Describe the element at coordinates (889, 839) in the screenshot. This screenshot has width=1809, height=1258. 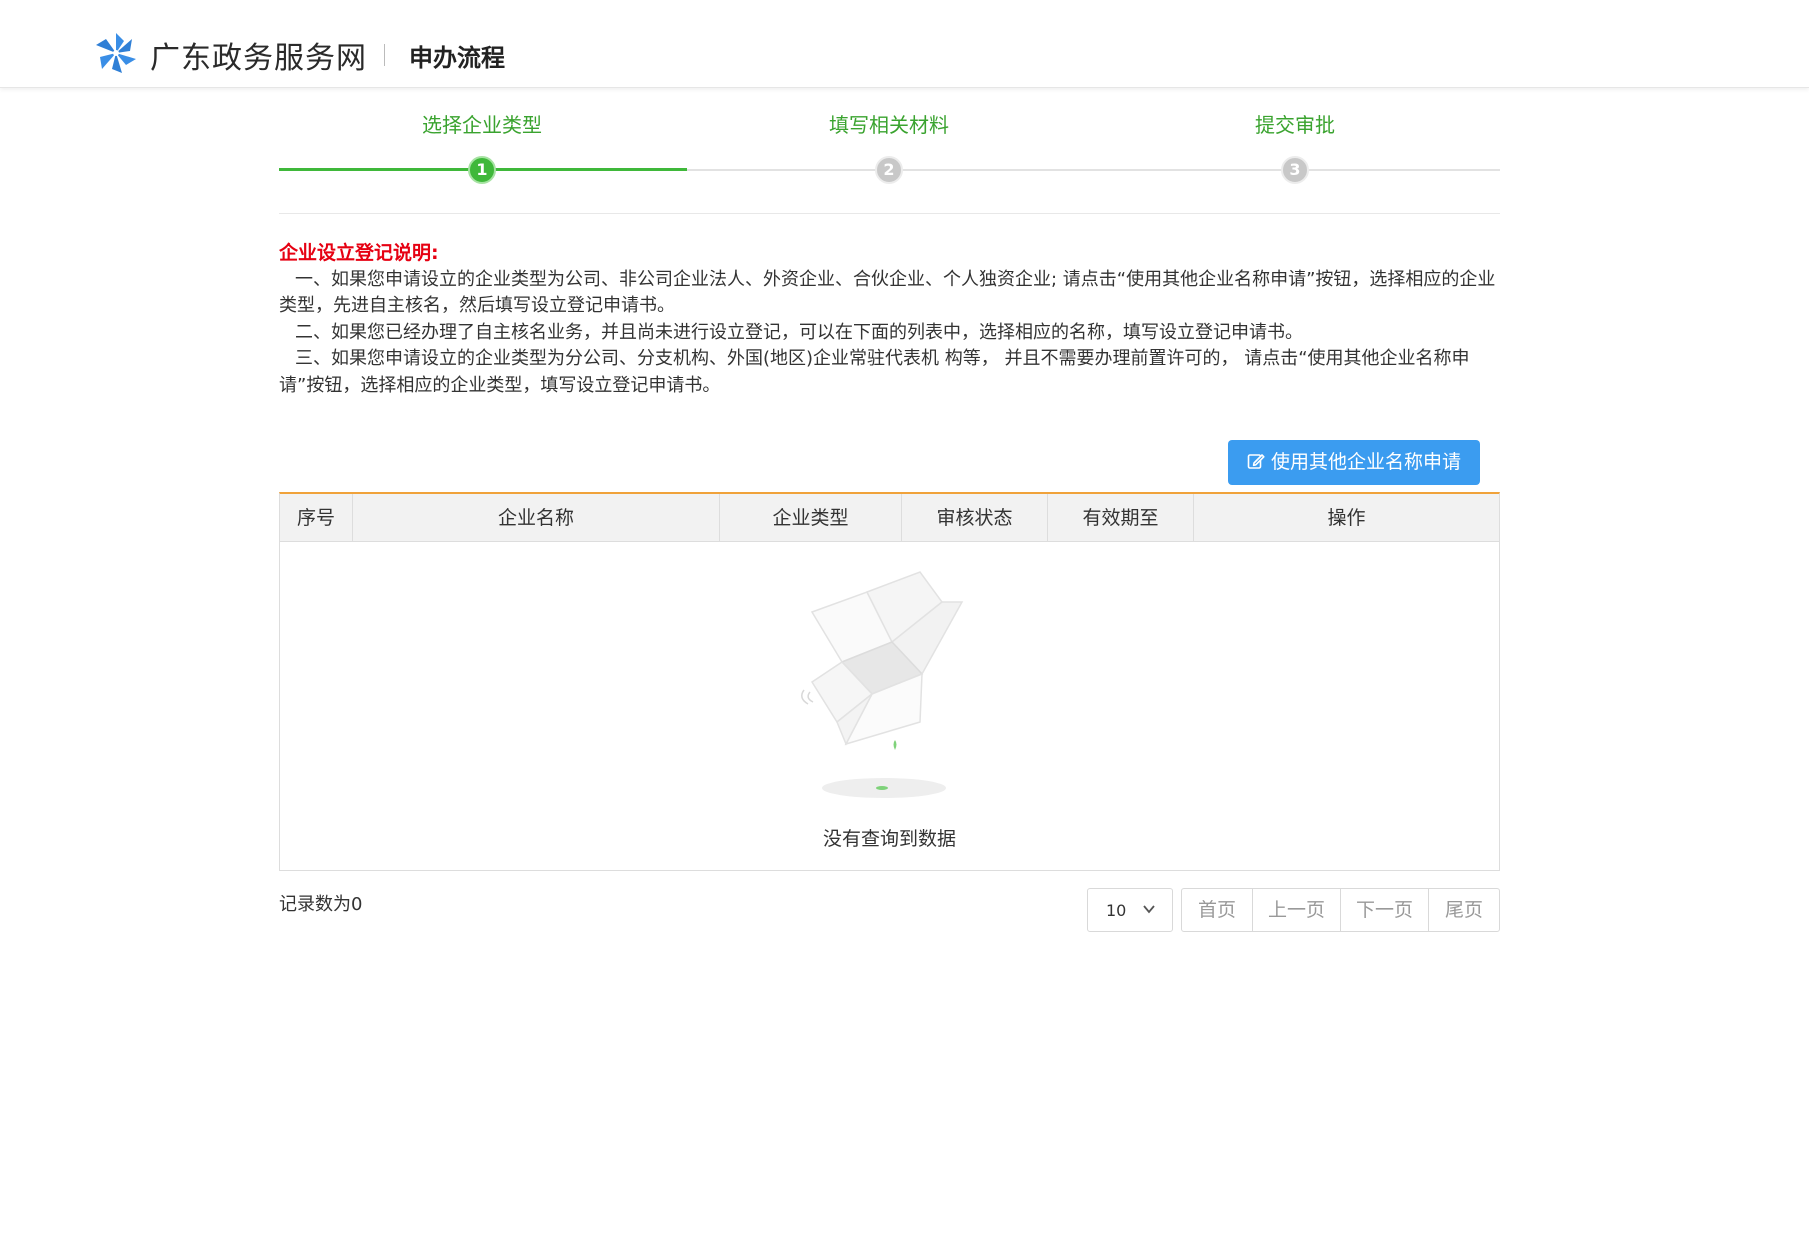
I see `empty-text: 没有查询到数据` at that location.